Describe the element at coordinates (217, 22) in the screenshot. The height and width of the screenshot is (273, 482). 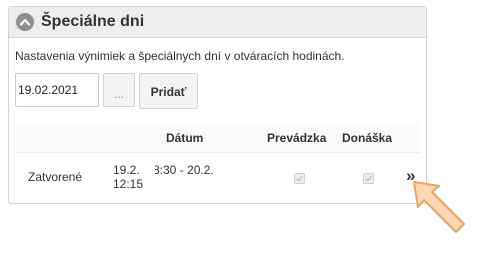
I see `panel-header: Špeciálne dni` at that location.